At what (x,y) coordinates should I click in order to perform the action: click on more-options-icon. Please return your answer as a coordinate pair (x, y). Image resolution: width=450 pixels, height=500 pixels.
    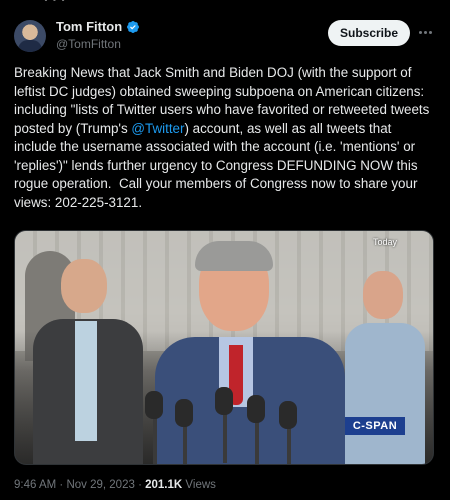
    Looking at the image, I should click on (425, 32).